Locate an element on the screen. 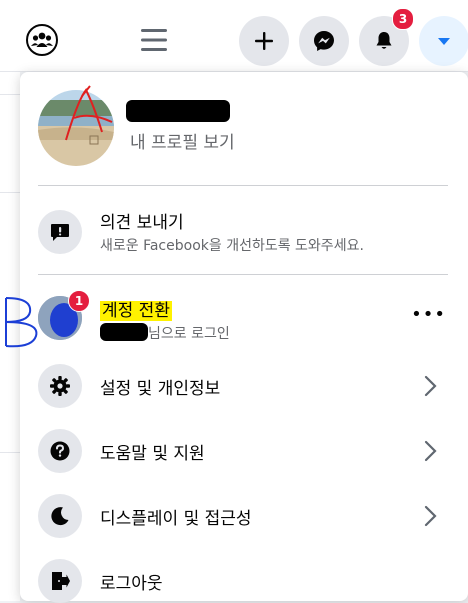 This screenshot has height=603, width=468. help-support-item: 도움말 및 지원 is located at coordinates (243, 451).